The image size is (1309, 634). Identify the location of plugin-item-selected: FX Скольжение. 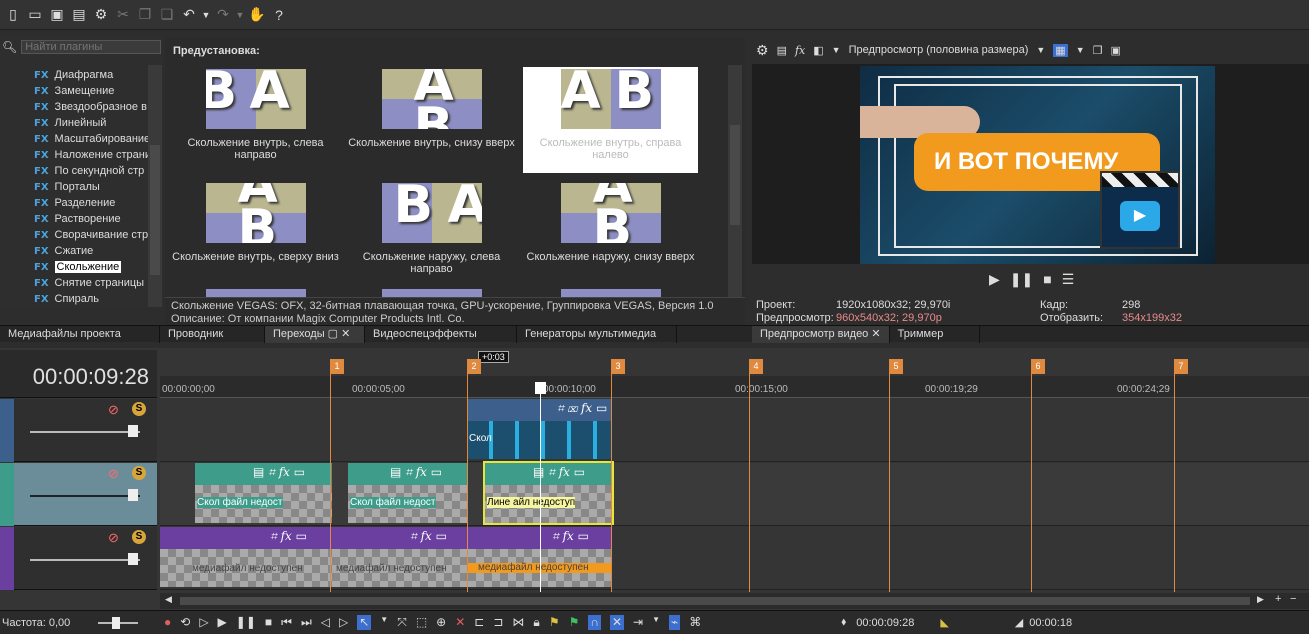
(74, 267).